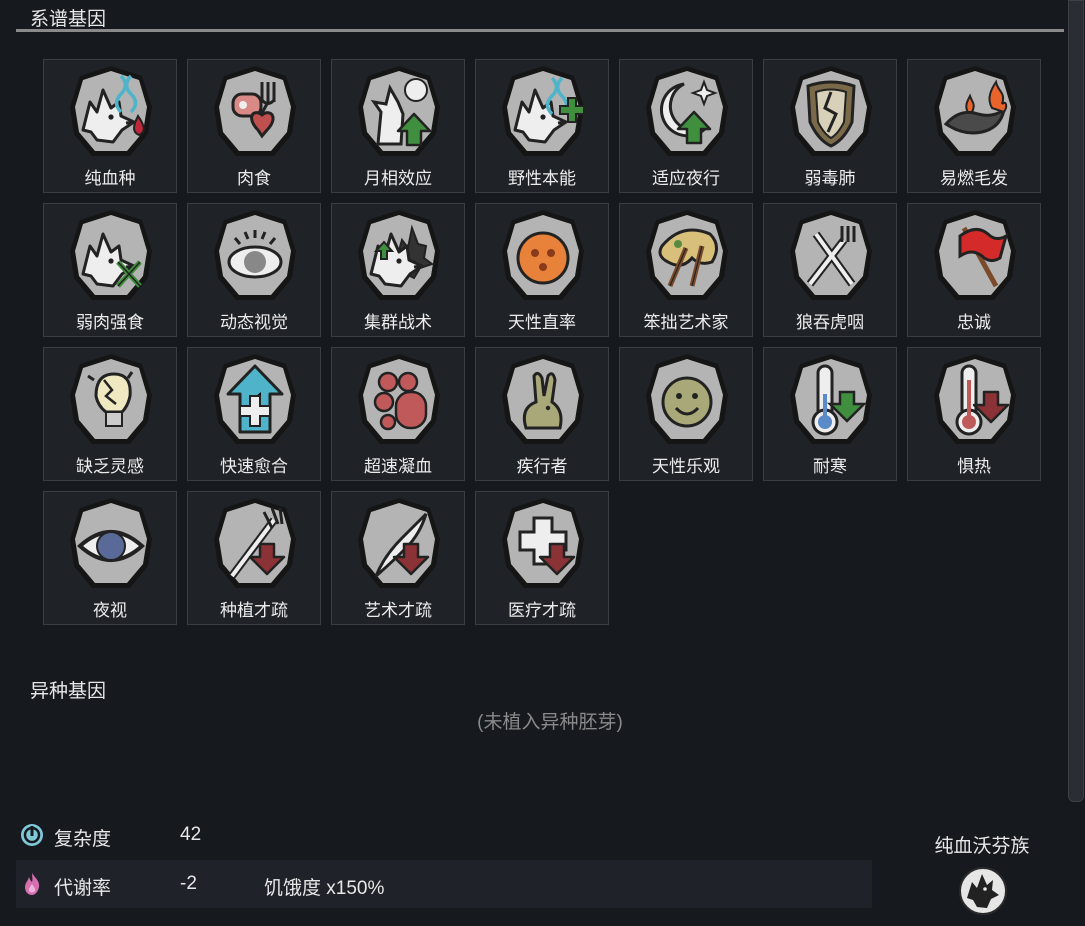 The height and width of the screenshot is (926, 1085). I want to click on gene-label: 快速愈合, so click(254, 466).